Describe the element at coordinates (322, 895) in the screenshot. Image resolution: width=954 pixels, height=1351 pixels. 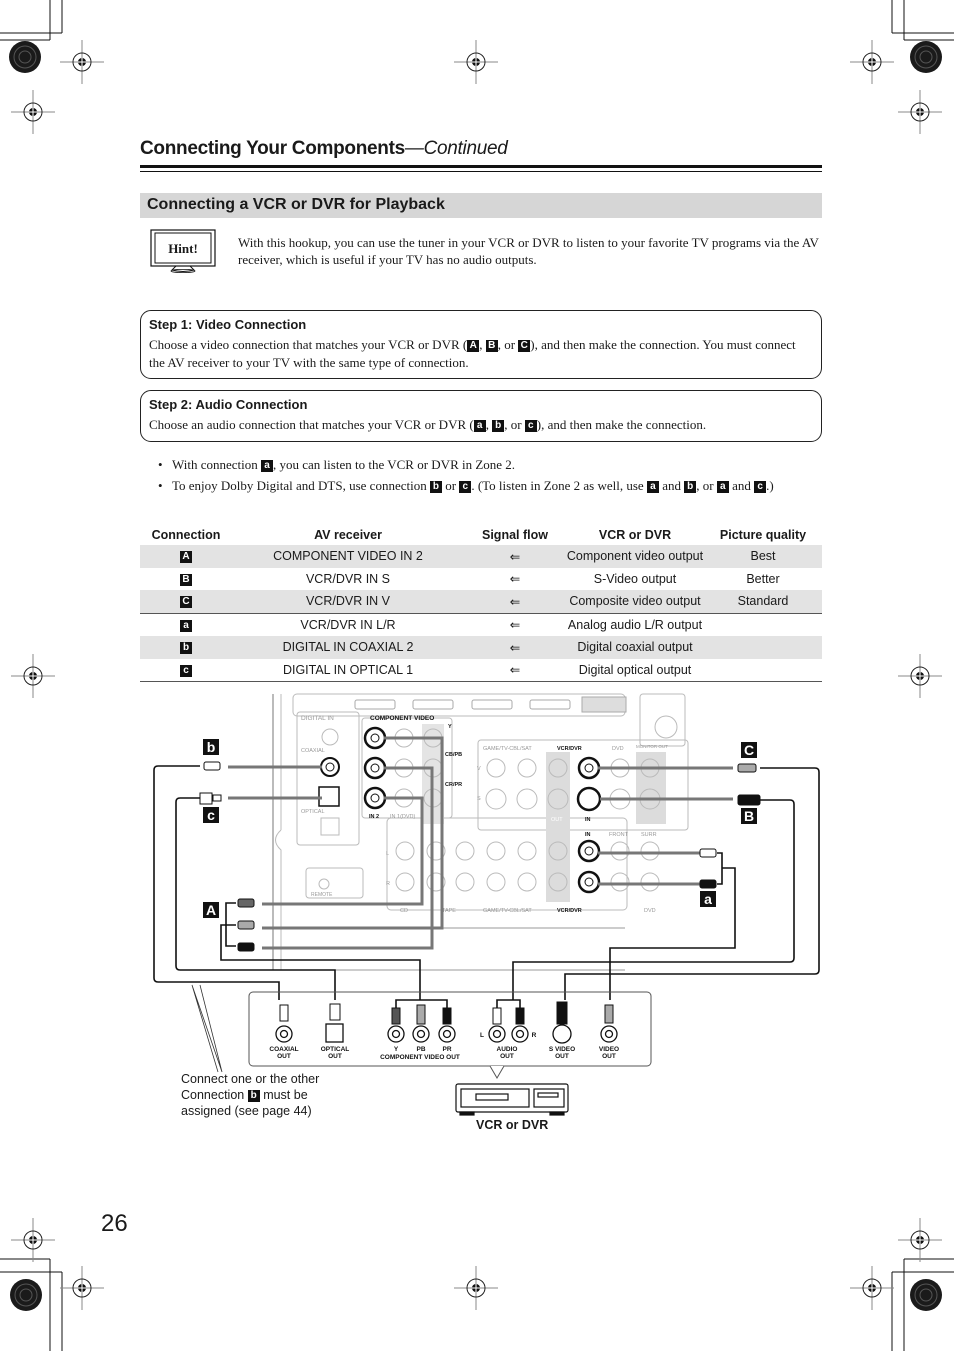
I see `label-remote: REMOTE` at that location.